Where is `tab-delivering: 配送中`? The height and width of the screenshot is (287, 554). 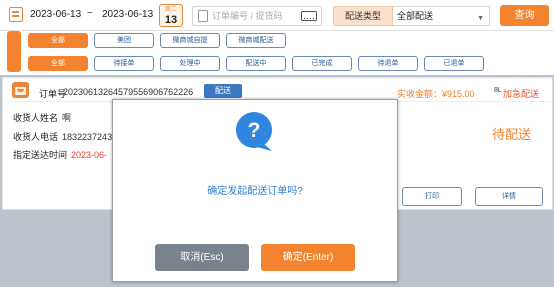 tab-delivering: 配送中 is located at coordinates (256, 63).